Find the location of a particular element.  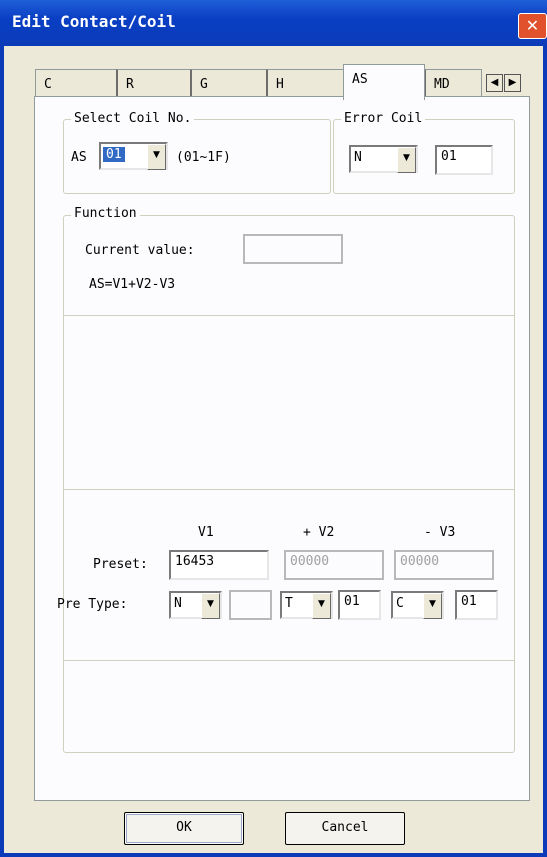

tab-label: C is located at coordinates (48, 84).